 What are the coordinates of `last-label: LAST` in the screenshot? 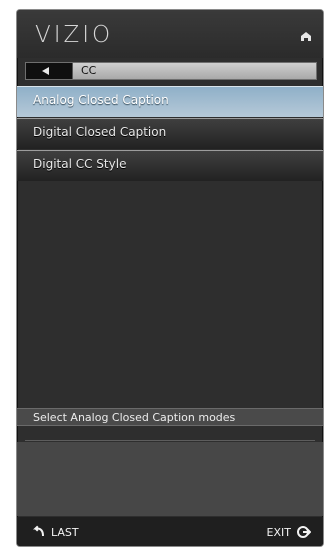 It's located at (65, 532).